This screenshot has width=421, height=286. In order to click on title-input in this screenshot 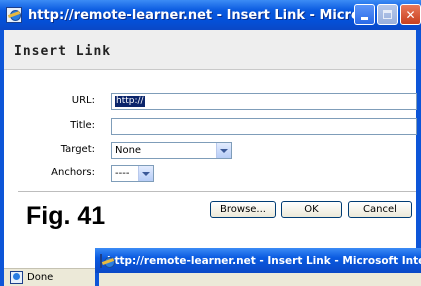, I will do `click(264, 126)`.